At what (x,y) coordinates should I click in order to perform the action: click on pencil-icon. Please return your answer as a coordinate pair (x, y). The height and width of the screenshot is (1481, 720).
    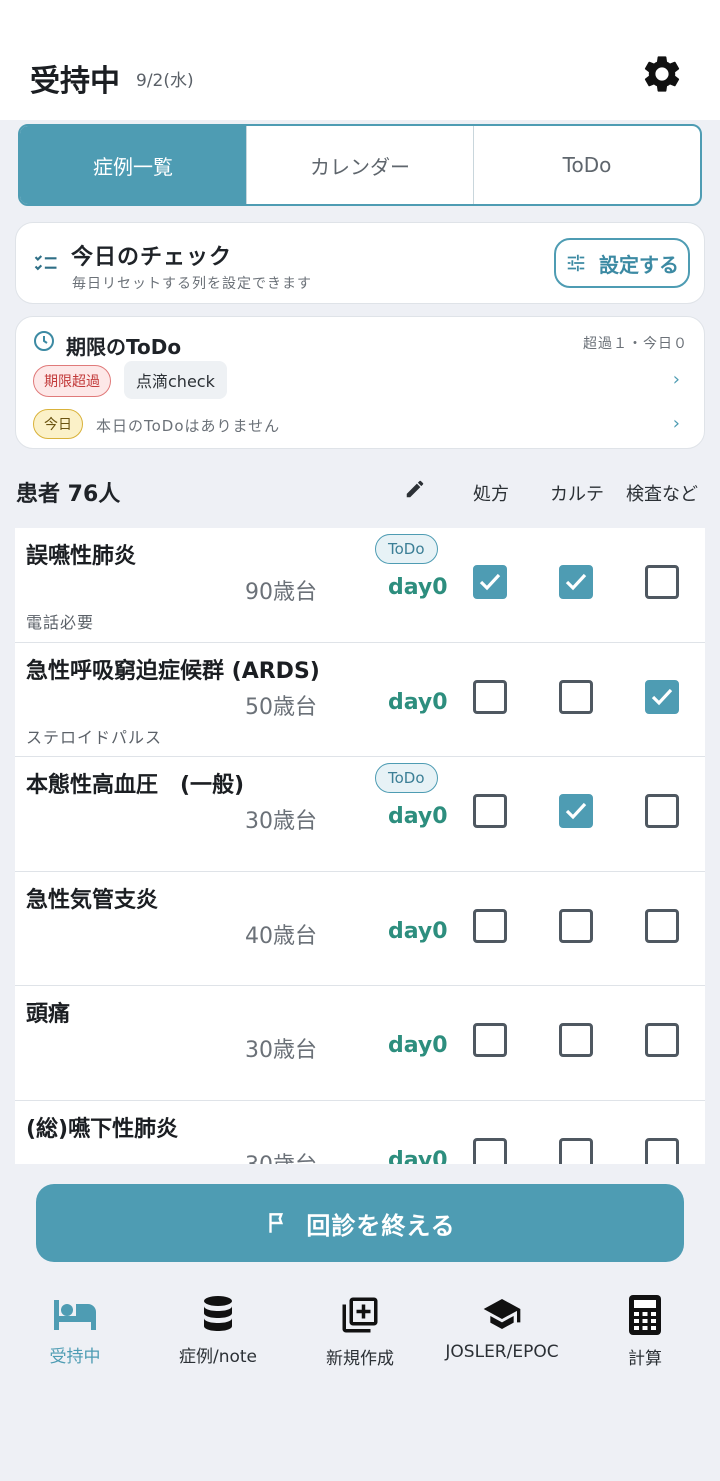
    Looking at the image, I should click on (415, 489).